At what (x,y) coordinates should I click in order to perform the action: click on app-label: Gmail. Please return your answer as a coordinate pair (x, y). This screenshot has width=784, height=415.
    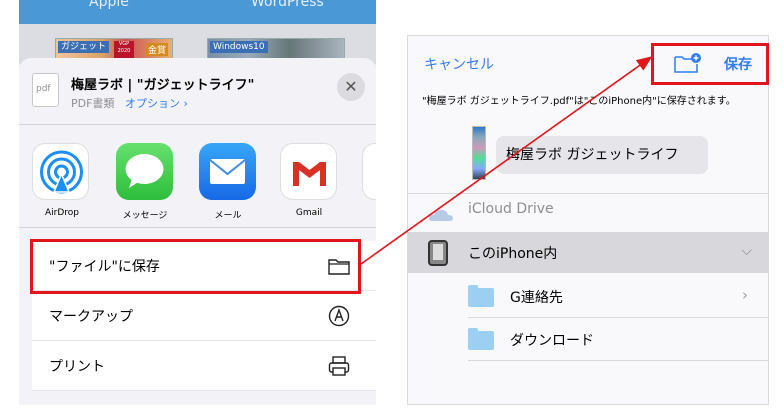
    Looking at the image, I should click on (309, 213).